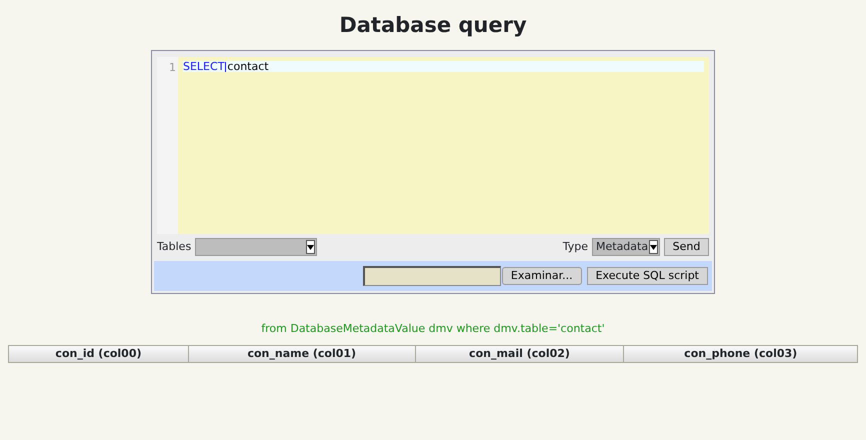  I want to click on sql-keyword: SELECT, so click(203, 66).